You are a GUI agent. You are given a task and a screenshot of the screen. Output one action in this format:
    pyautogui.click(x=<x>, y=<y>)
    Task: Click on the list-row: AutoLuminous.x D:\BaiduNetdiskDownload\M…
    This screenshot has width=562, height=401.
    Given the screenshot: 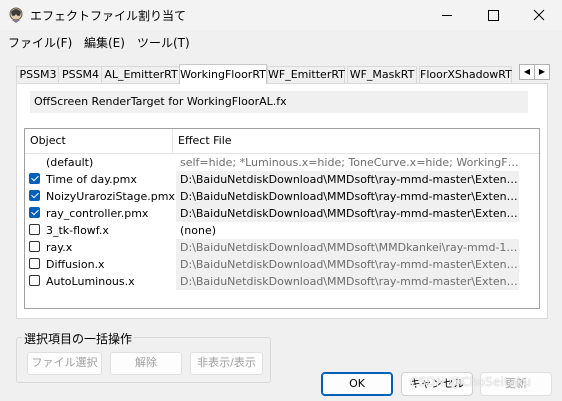 What is the action you would take?
    pyautogui.click(x=282, y=281)
    